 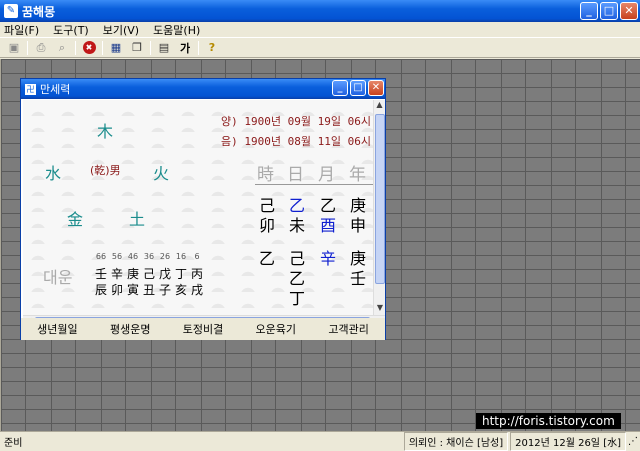 I want to click on minimize-button: _, so click(x=589, y=11).